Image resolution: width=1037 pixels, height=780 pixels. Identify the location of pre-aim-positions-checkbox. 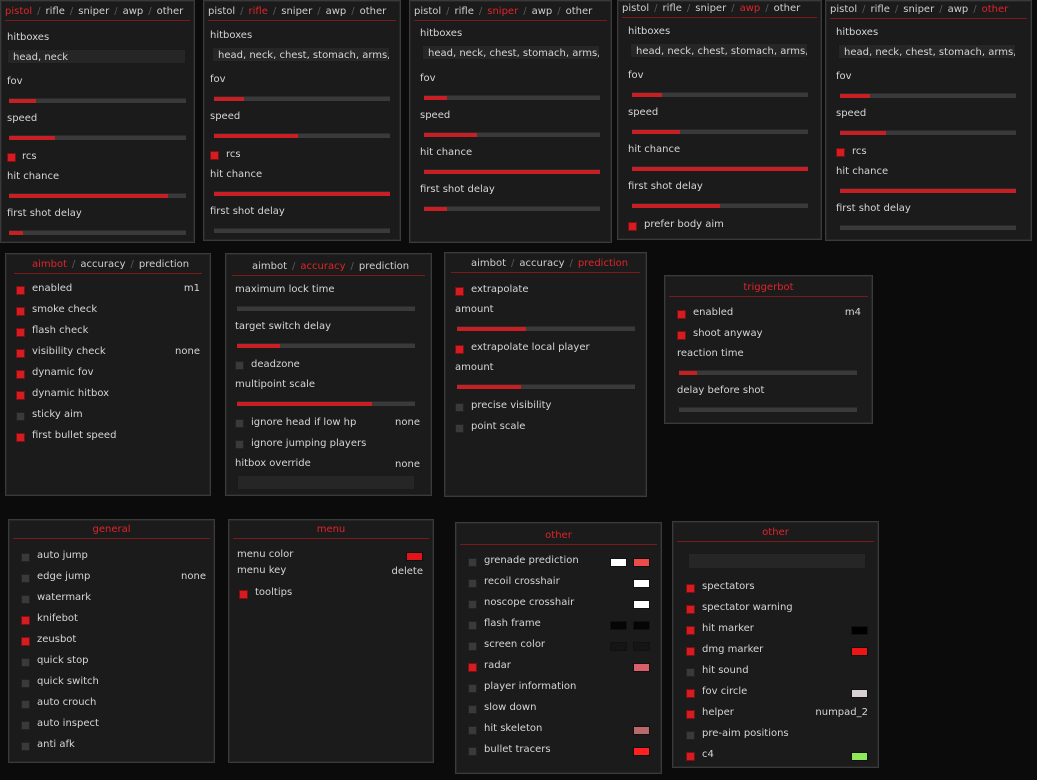
(690, 735).